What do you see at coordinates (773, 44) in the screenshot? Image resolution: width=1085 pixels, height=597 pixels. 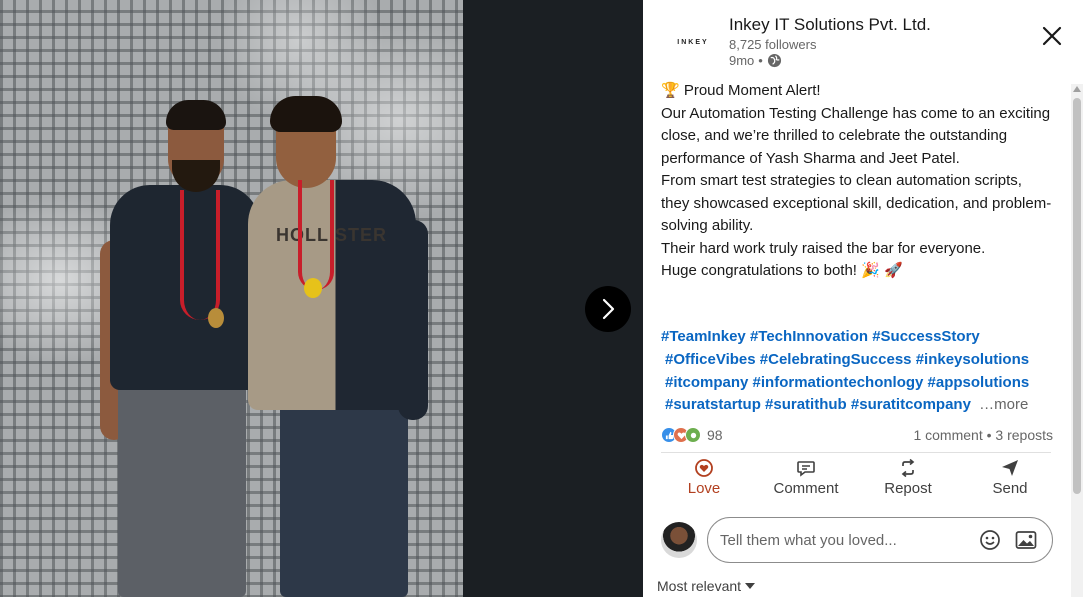 I see `follower-count: 8,725 followers` at bounding box center [773, 44].